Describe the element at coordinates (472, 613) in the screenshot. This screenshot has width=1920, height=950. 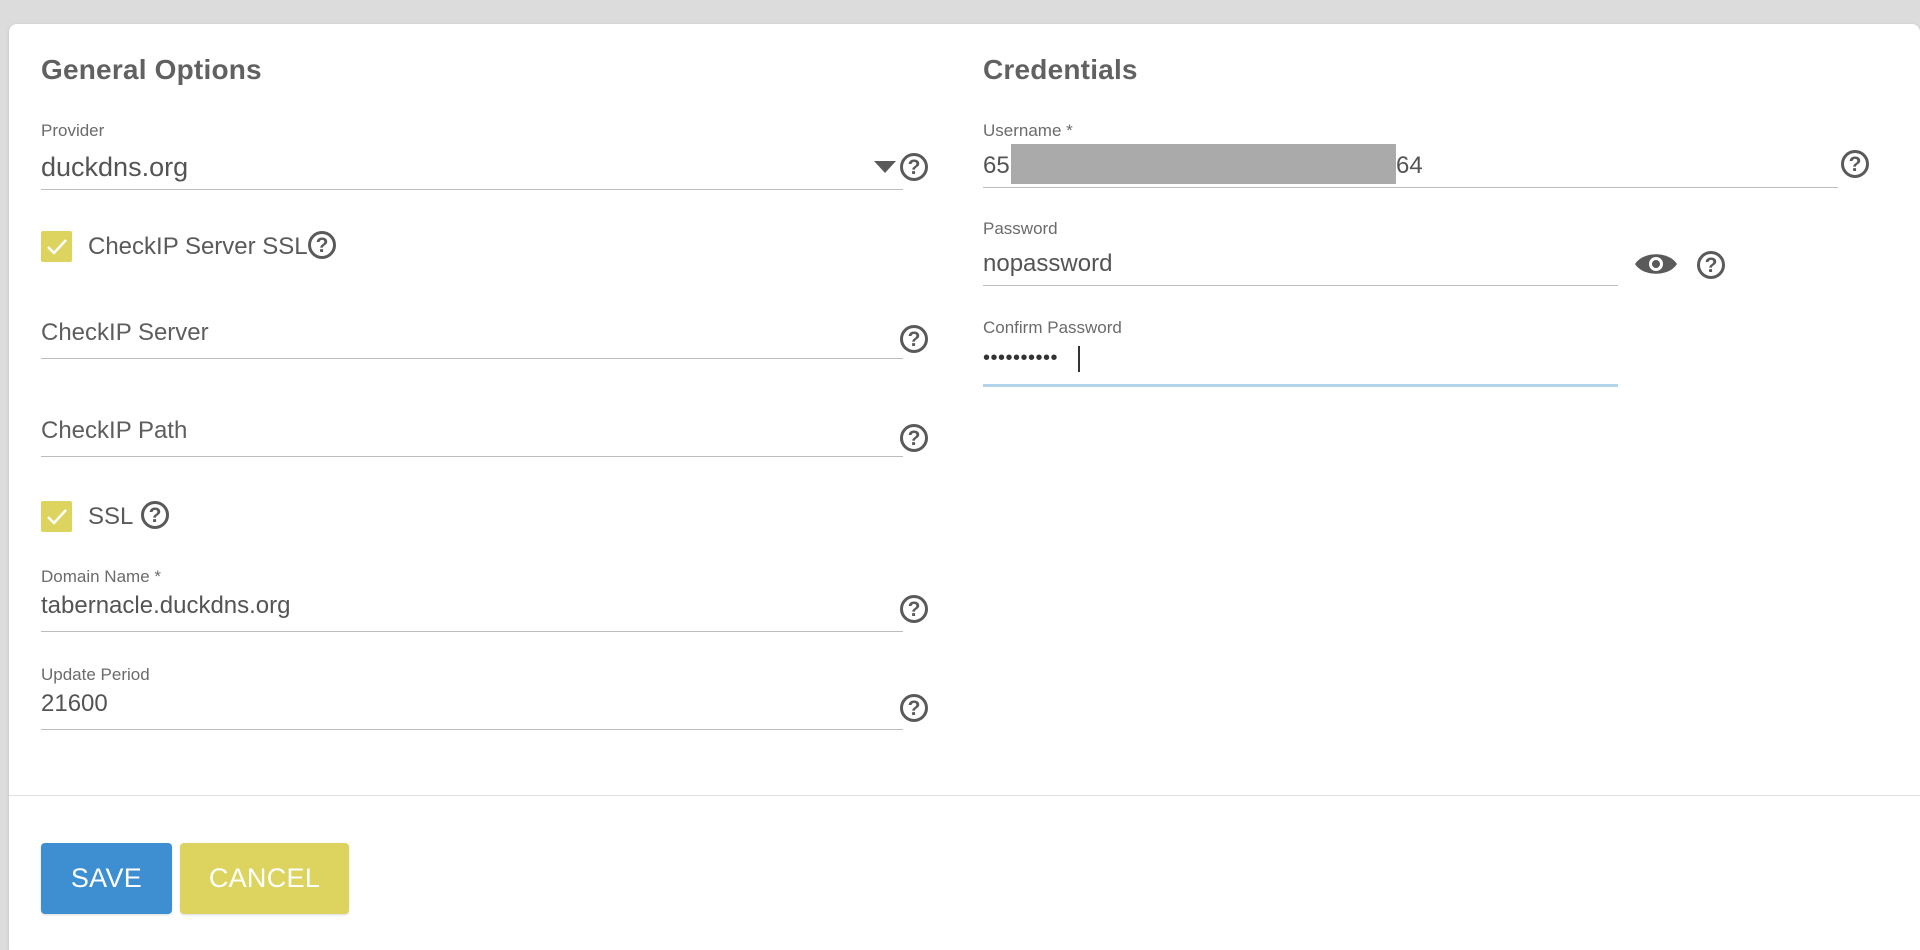
I see `domain-name-input: tabernacle.duckdns.org` at that location.